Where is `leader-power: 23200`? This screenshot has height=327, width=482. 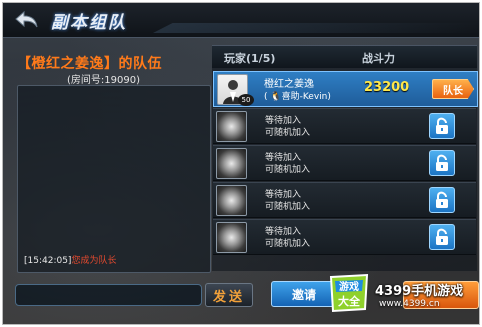 leader-power: 23200 is located at coordinates (387, 87).